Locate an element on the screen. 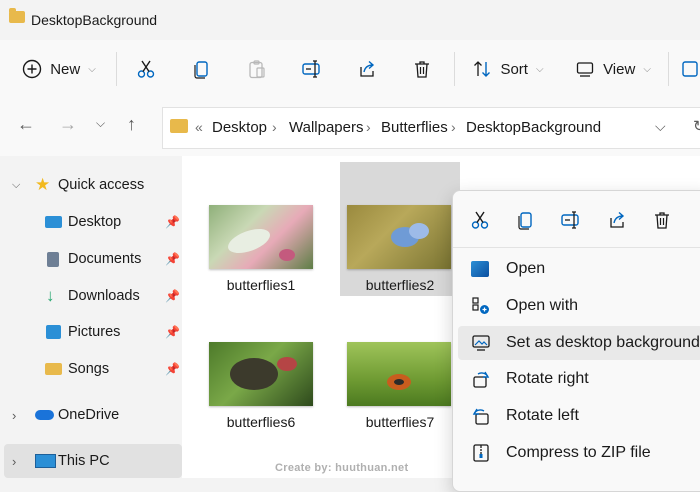 Image resolution: width=700 pixels, height=492 pixels. file-name: butterflies2 is located at coordinates (400, 285).